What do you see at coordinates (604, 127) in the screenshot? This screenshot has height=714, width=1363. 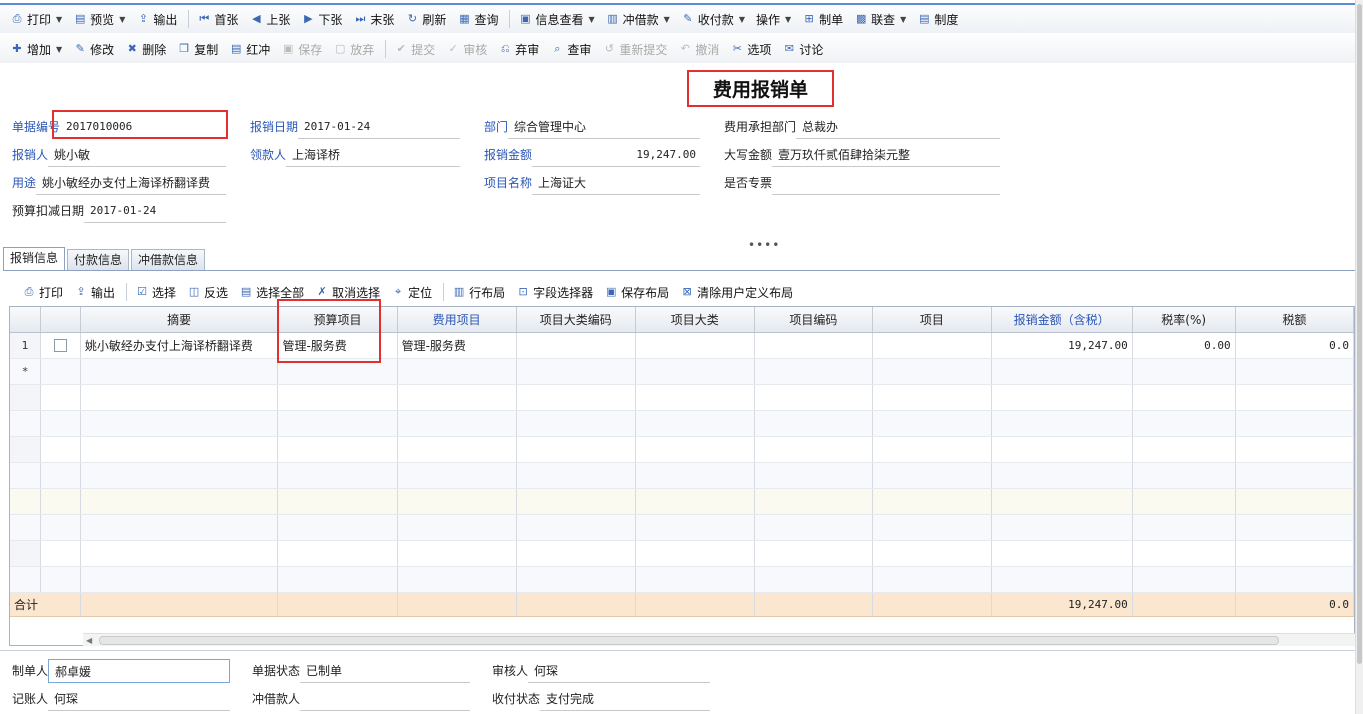 I see `dept-input: 综合管理中心` at bounding box center [604, 127].